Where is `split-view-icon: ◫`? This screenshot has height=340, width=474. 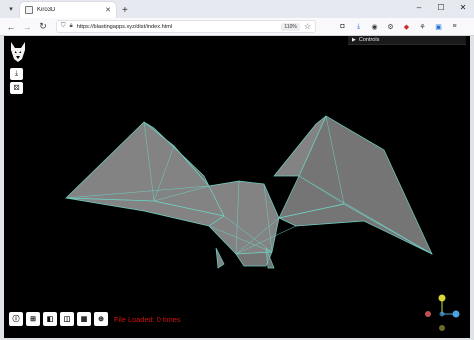 split-view-icon: ◫ is located at coordinates (67, 319).